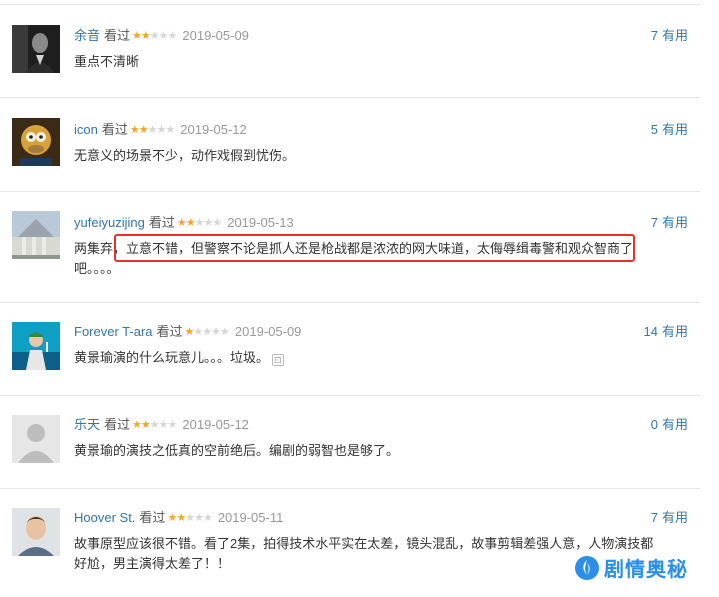  Describe the element at coordinates (172, 357) in the screenshot. I see `comment-body: 黄景瑜演的什么玩意儿。。。垃圾。` at that location.